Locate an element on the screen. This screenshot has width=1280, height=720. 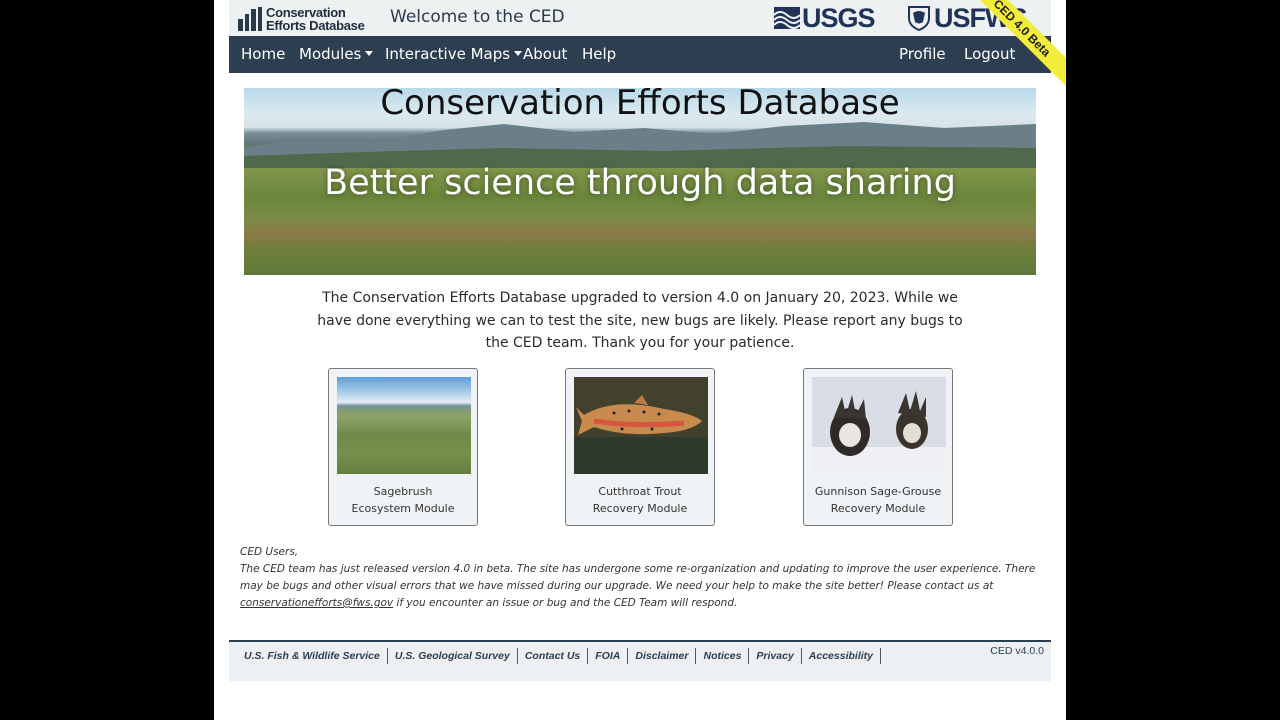
sage-grouse-icon is located at coordinates (879, 425).